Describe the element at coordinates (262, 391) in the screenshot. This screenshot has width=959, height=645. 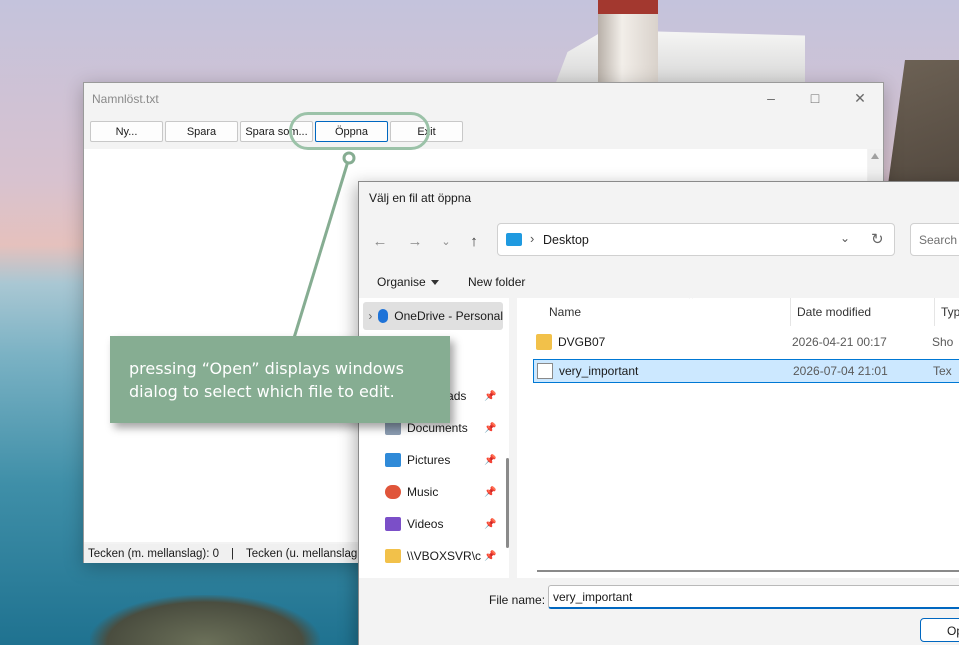
I see `callout-text-line2: dialog to select which file to edit.` at that location.